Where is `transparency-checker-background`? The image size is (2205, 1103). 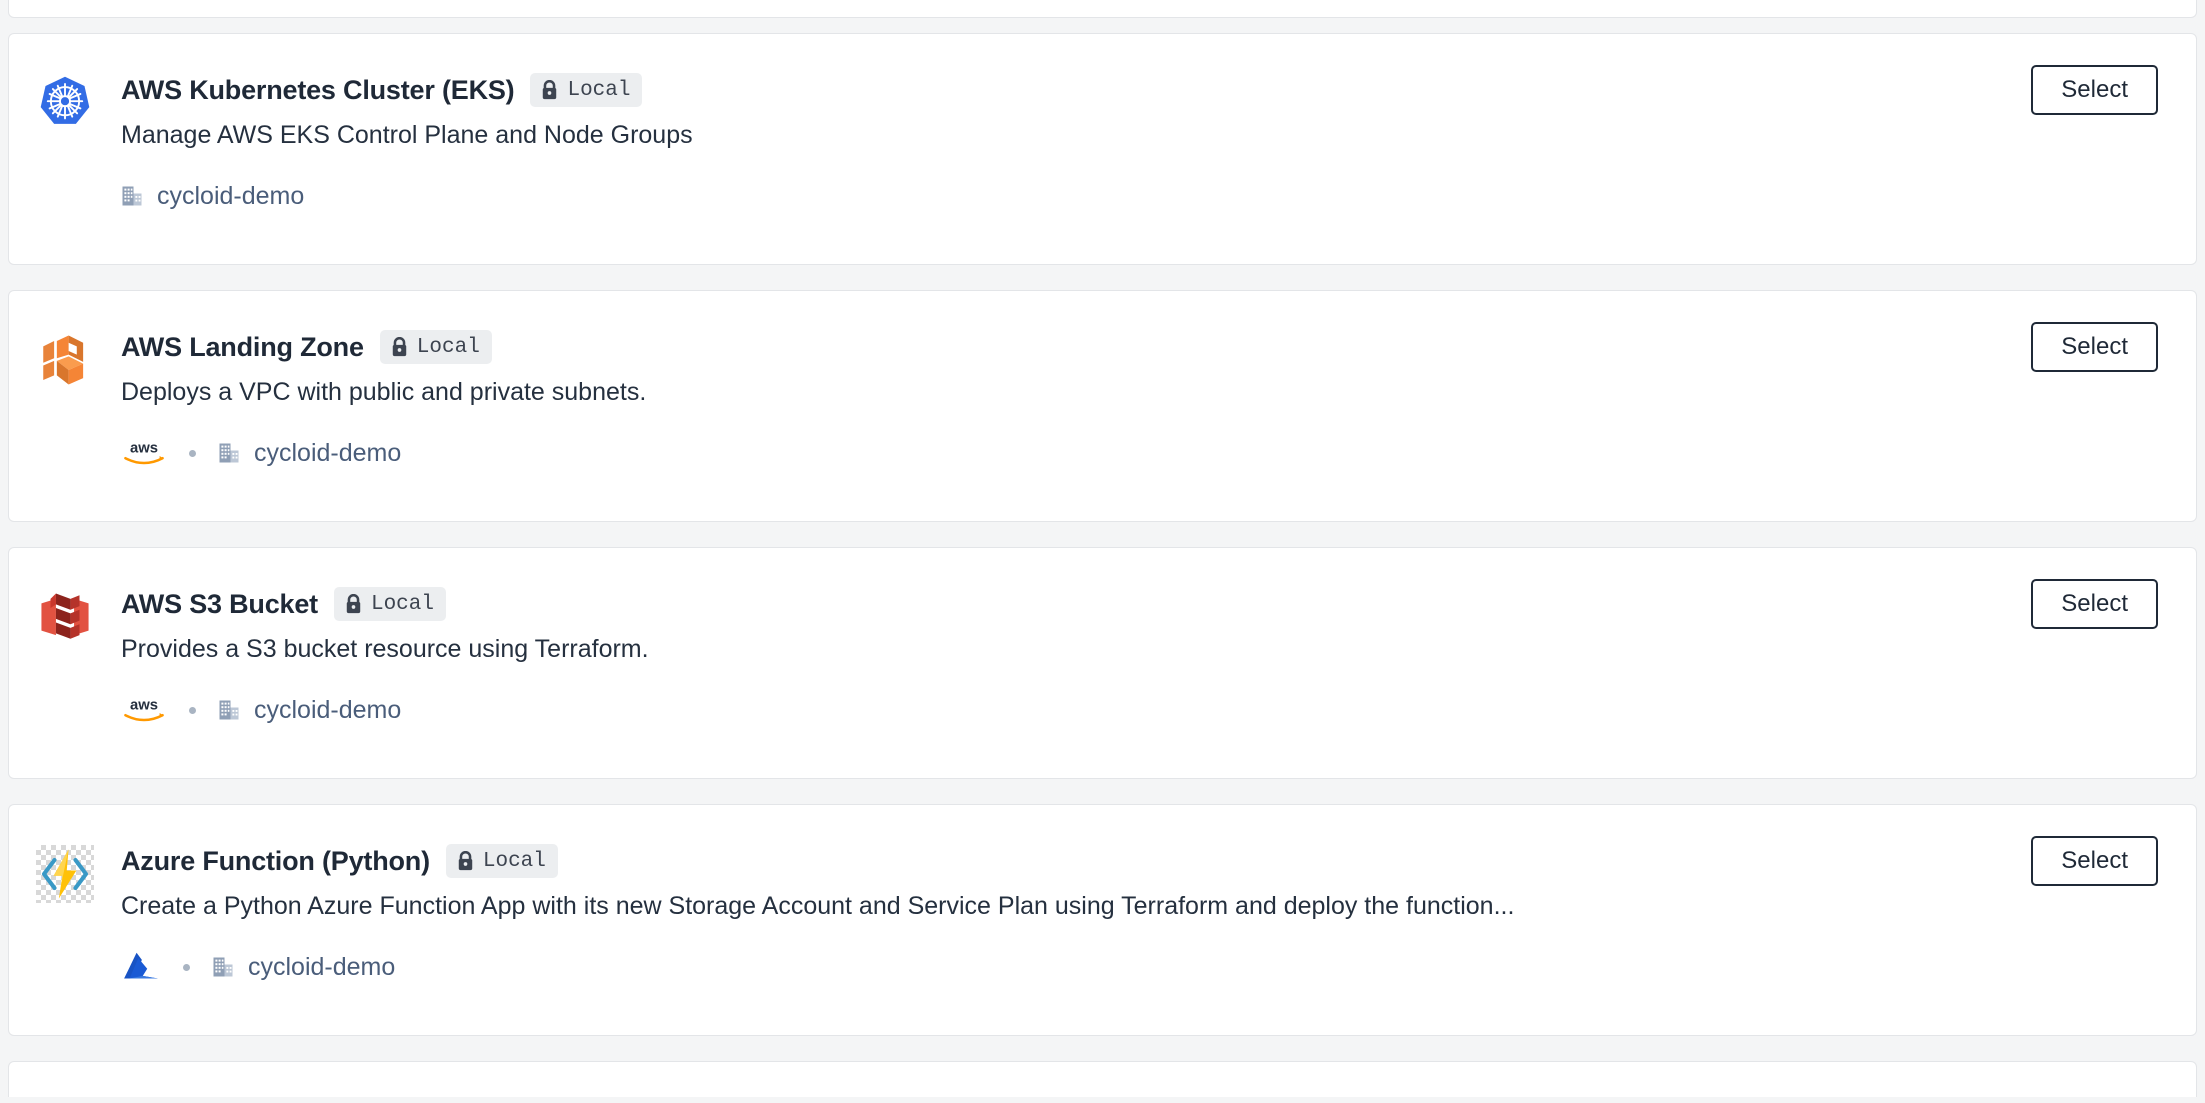
transparency-checker-background is located at coordinates (65, 874).